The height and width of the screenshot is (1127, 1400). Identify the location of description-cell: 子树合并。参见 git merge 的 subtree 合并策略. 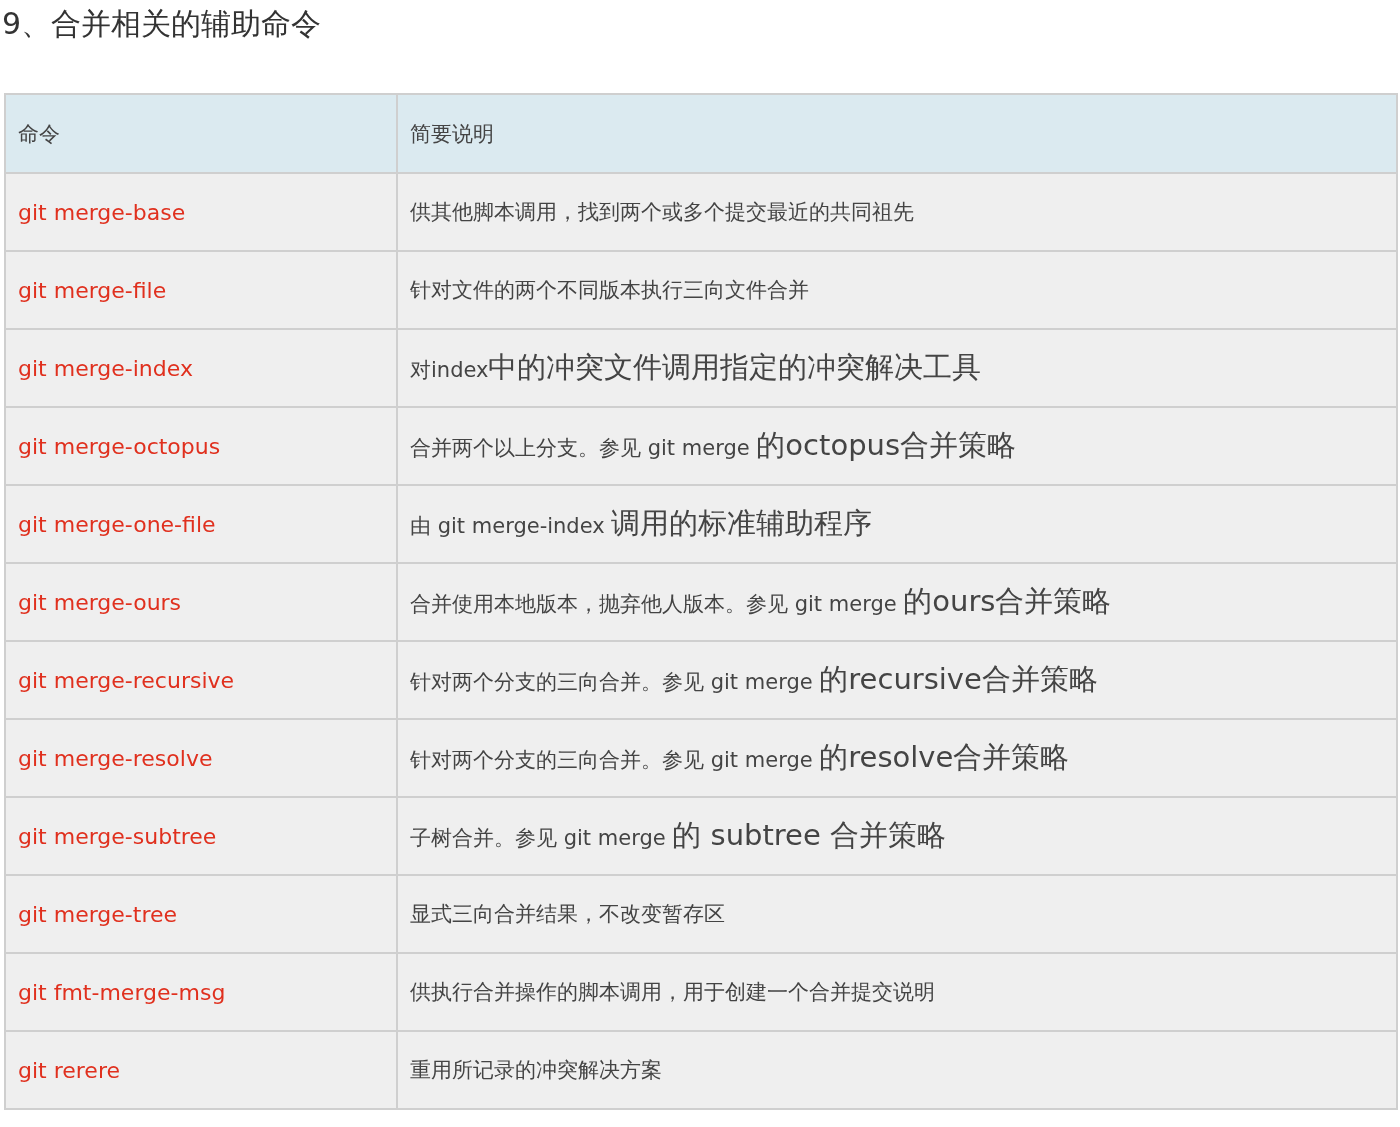
(897, 836).